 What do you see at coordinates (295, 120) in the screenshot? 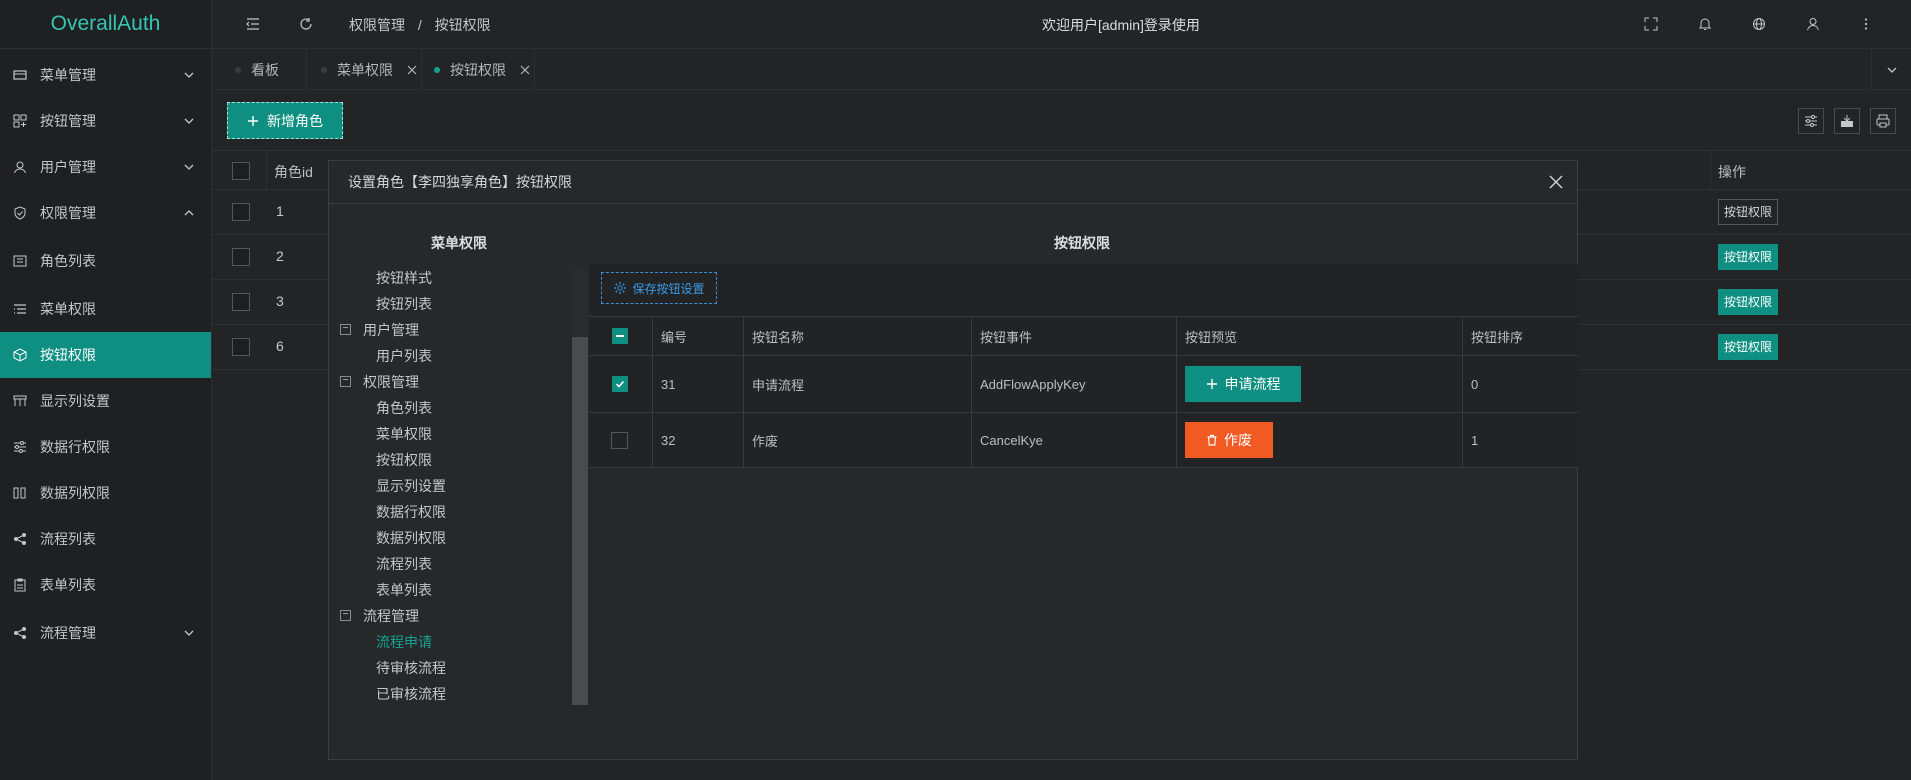
I see `add-role-label: 新增角色` at bounding box center [295, 120].